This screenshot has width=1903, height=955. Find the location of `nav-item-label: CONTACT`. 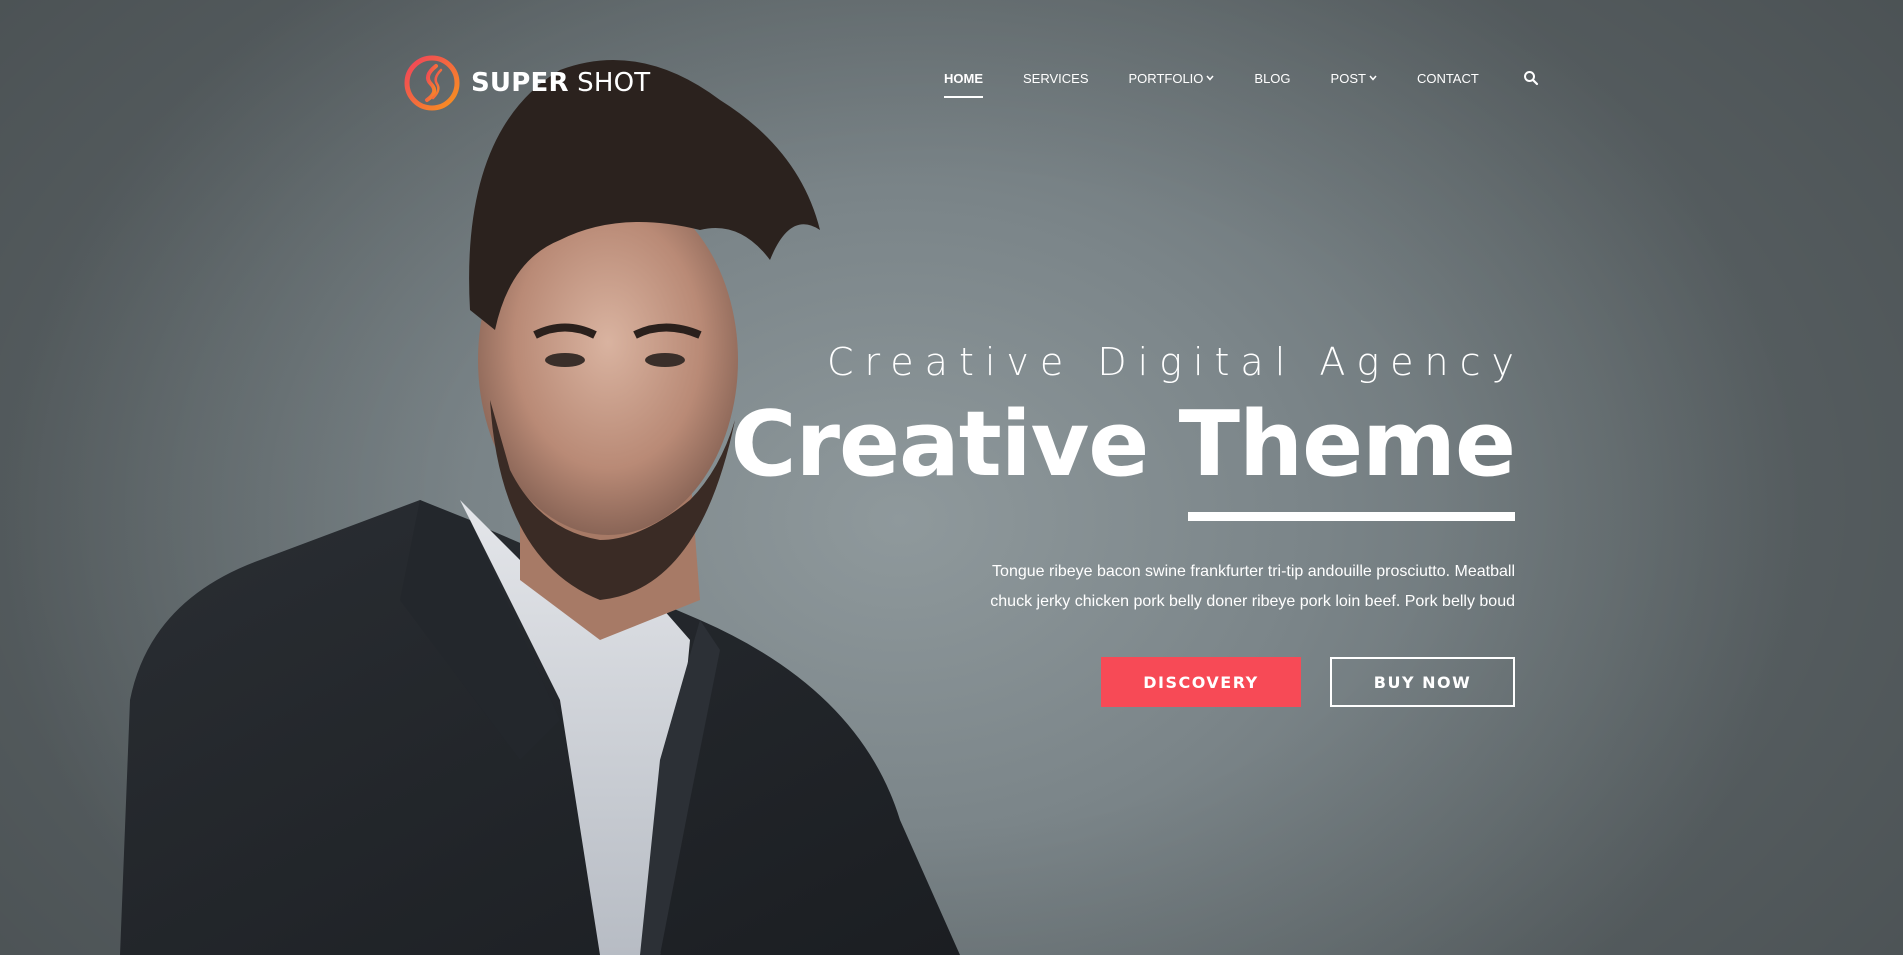

nav-item-label: CONTACT is located at coordinates (1447, 78).